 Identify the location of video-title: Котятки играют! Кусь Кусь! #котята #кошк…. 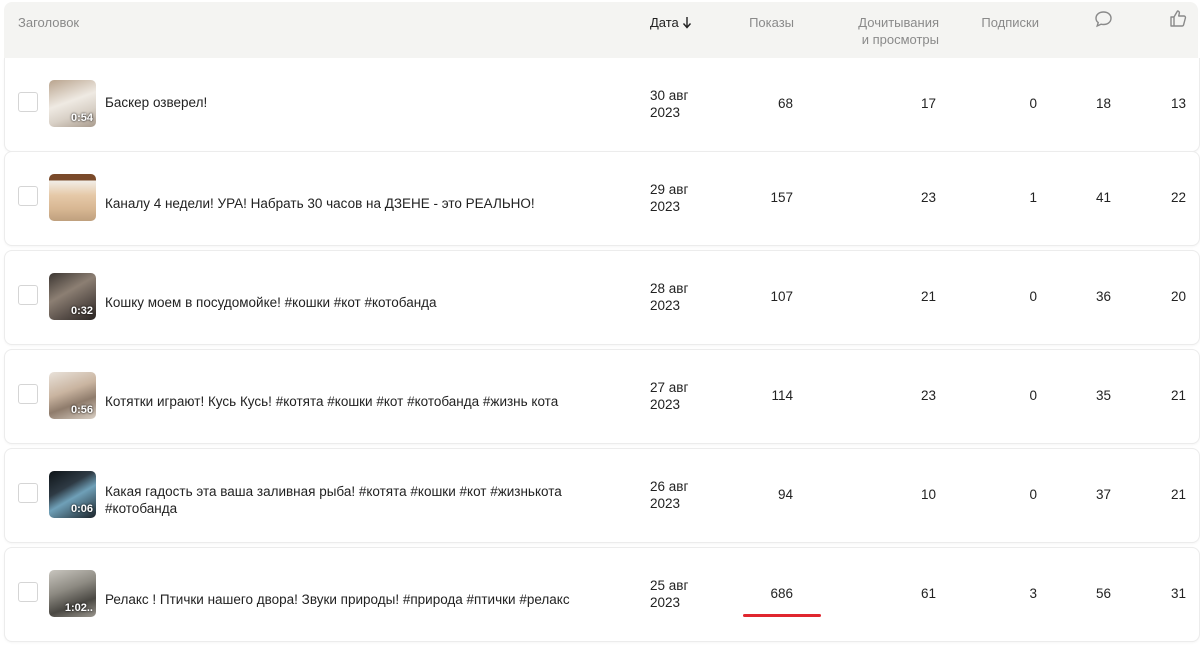
(365, 401).